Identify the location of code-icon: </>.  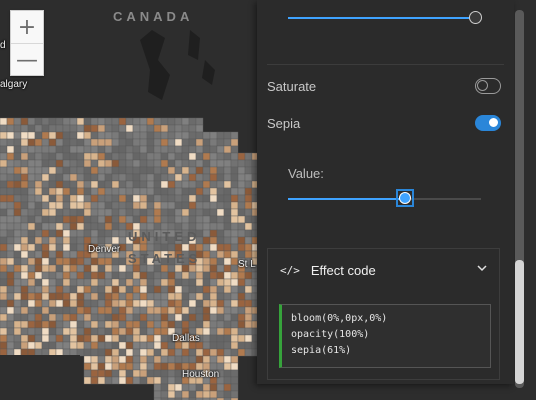
(290, 270).